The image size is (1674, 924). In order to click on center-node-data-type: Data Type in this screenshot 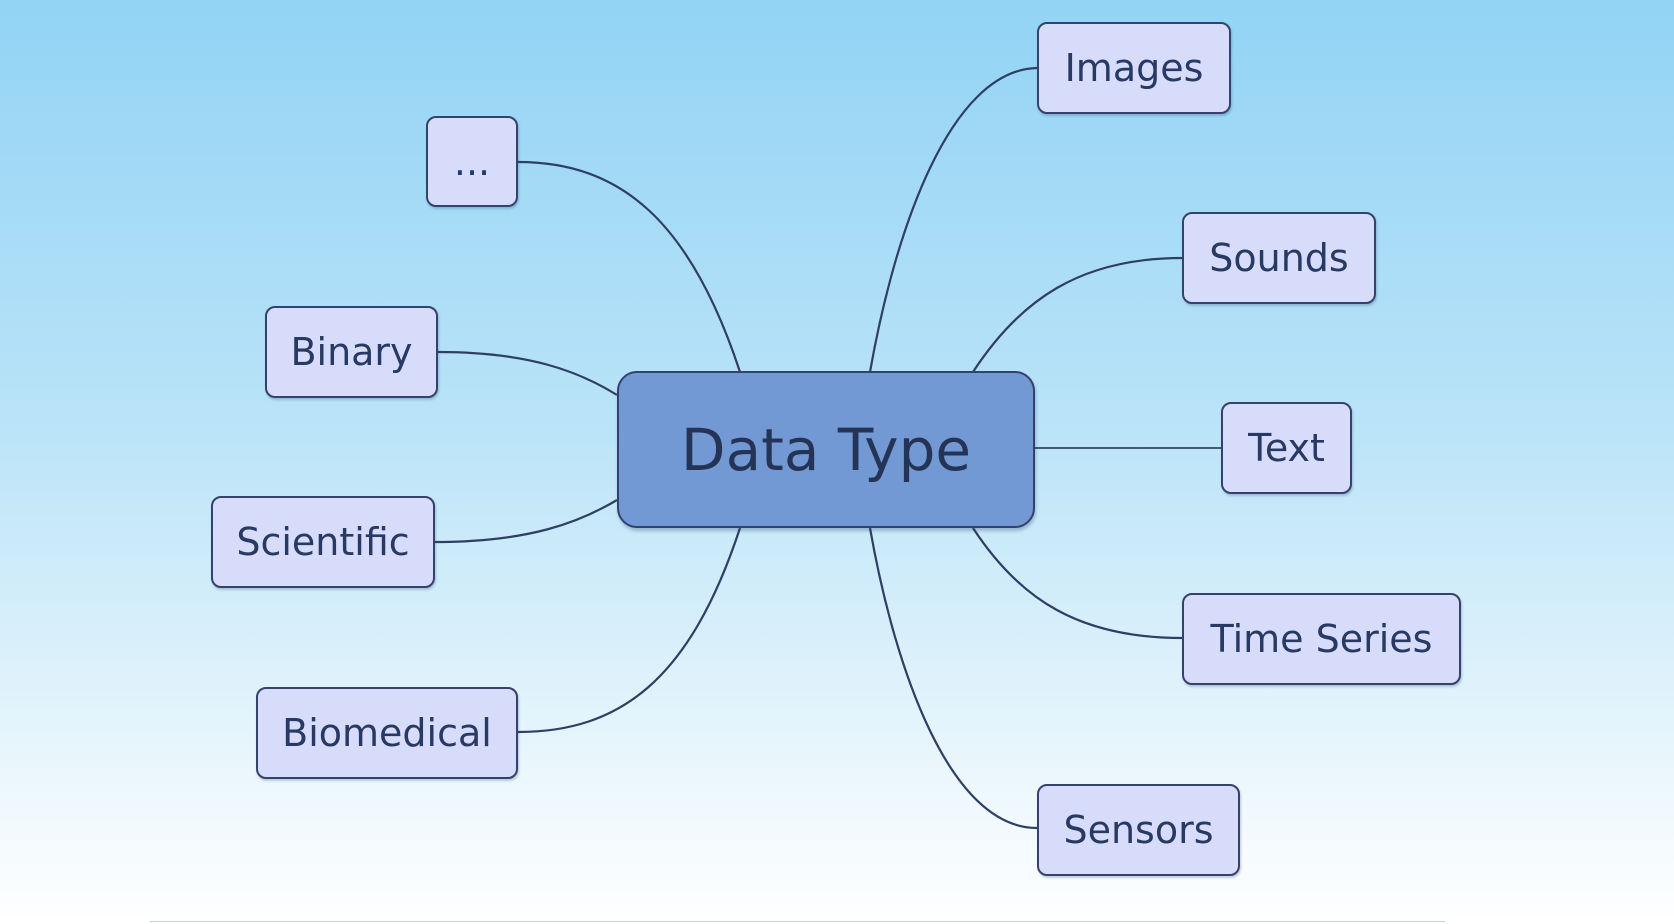, I will do `click(826, 449)`.